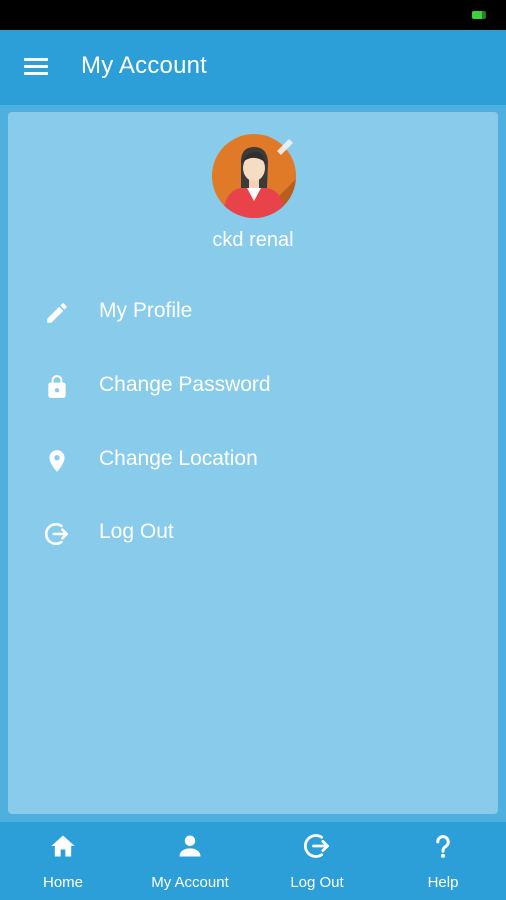 The image size is (506, 900). What do you see at coordinates (443, 882) in the screenshot?
I see `nav-label: Help` at bounding box center [443, 882].